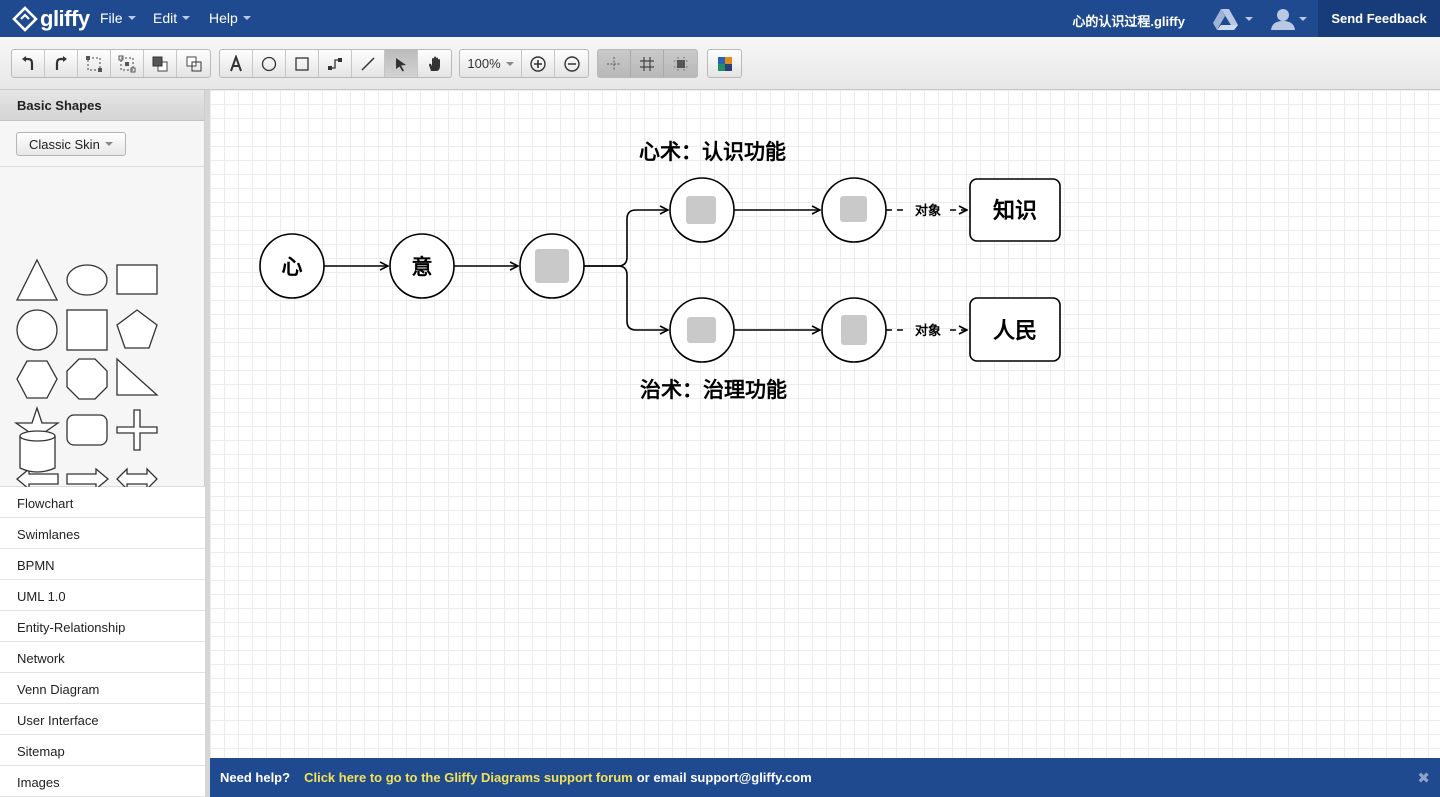 The width and height of the screenshot is (1440, 797). What do you see at coordinates (102, 781) in the screenshot?
I see `library-images: Images` at bounding box center [102, 781].